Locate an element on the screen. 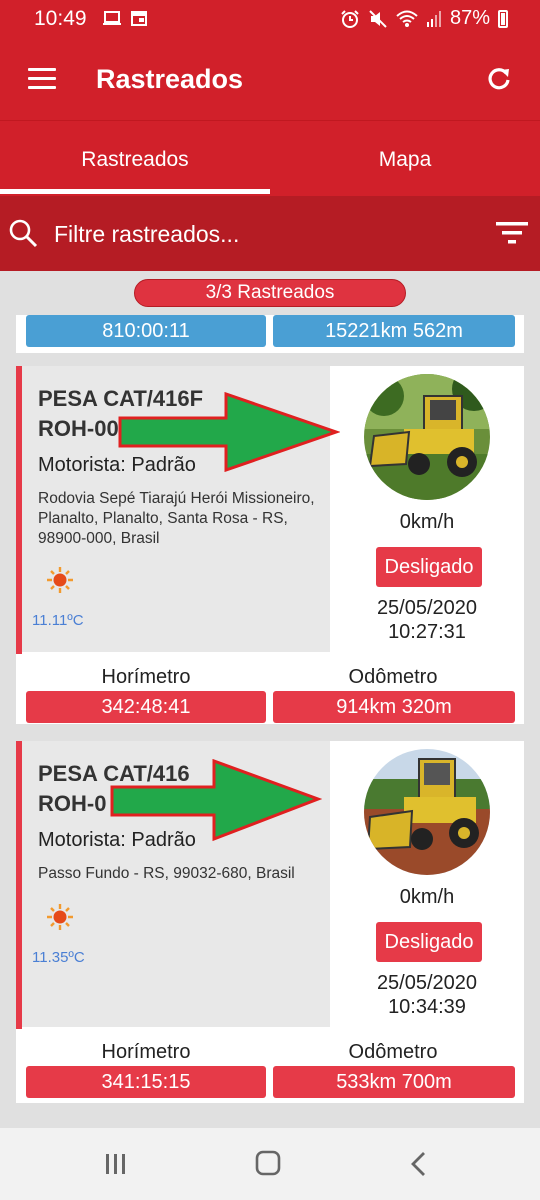 Image resolution: width=540 pixels, height=1200 pixels. vehicle-name: PESA CAT/416F ROH-00 is located at coordinates (121, 413).